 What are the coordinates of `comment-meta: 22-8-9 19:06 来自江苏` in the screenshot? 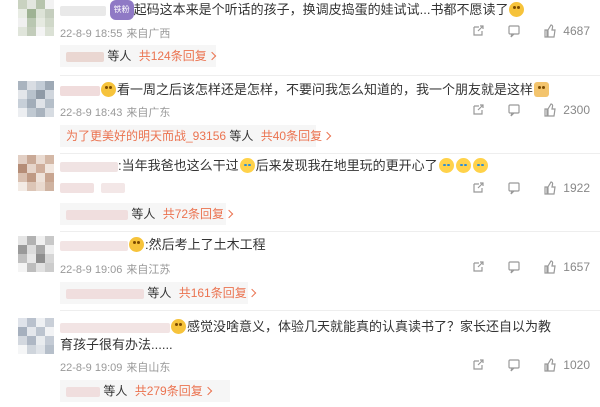 It's located at (117, 269).